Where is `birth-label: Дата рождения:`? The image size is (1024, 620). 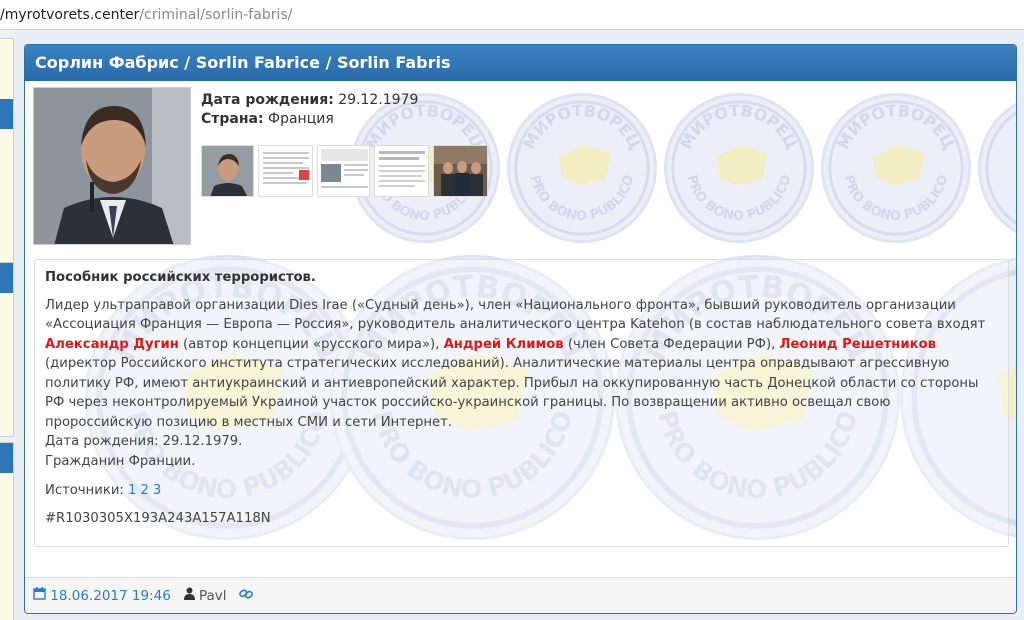
birth-label: Дата рождения: is located at coordinates (267, 100).